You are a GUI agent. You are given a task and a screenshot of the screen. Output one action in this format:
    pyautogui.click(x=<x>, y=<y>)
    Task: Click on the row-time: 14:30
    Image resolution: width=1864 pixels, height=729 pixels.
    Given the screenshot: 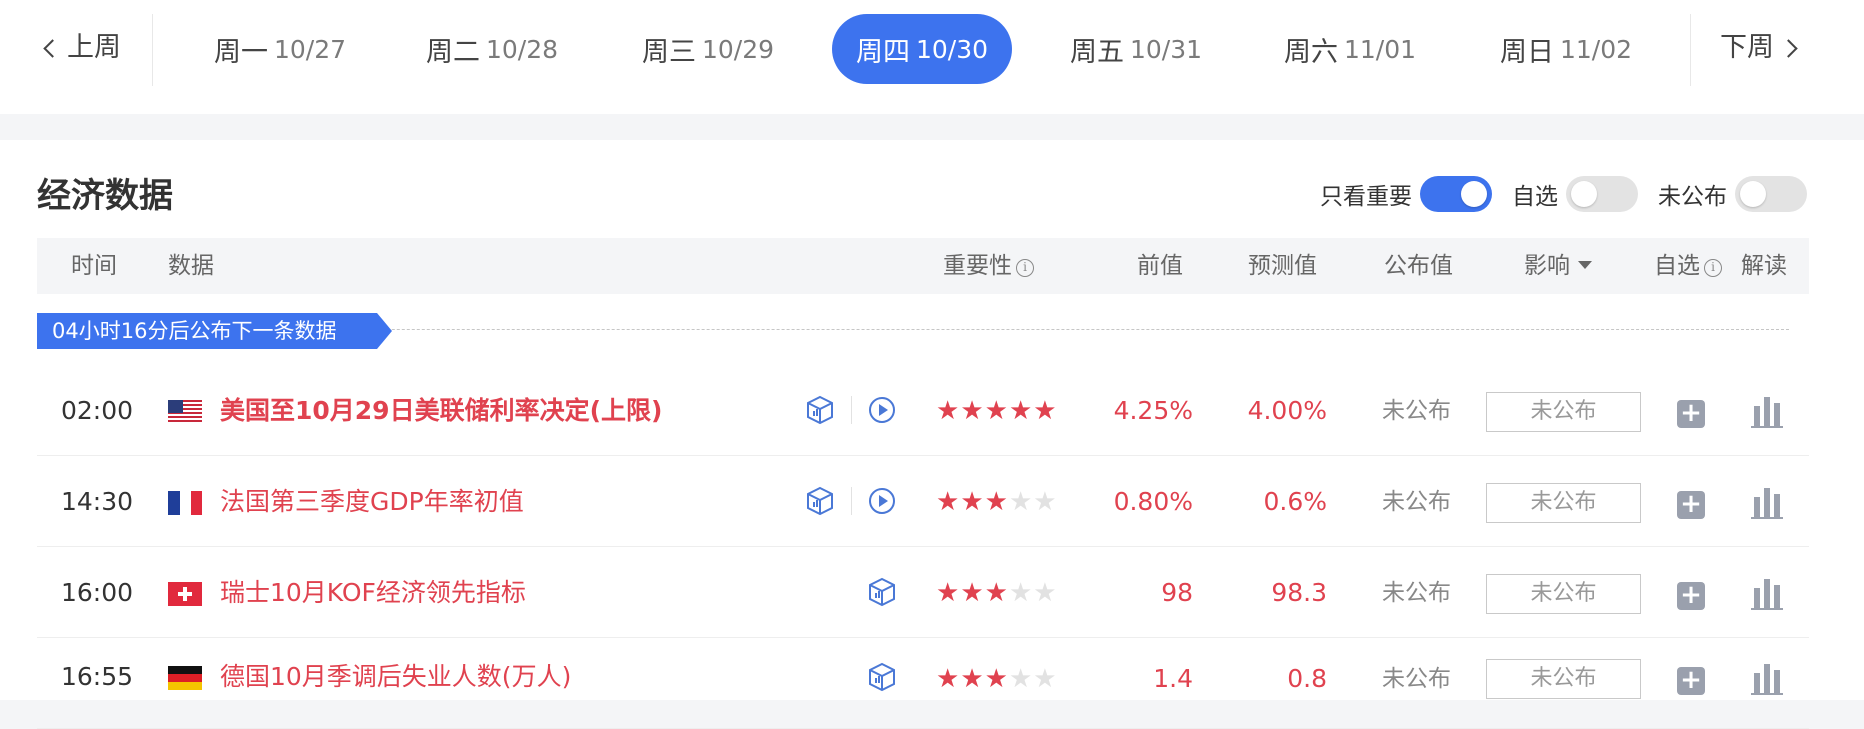 What is the action you would take?
    pyautogui.click(x=97, y=501)
    